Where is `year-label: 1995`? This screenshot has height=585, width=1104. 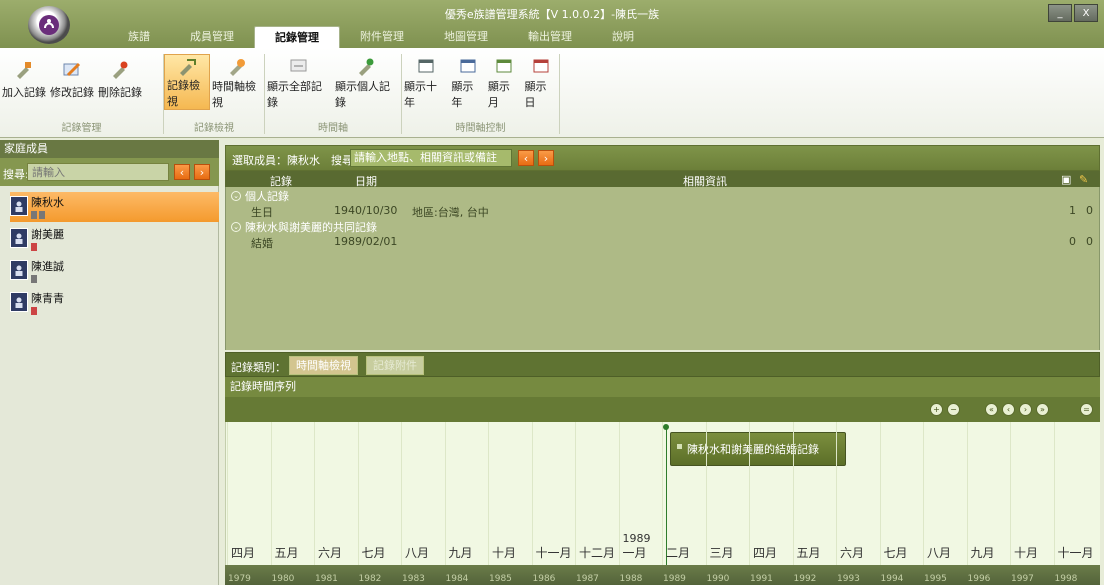
year-label: 1995 is located at coordinates (935, 579).